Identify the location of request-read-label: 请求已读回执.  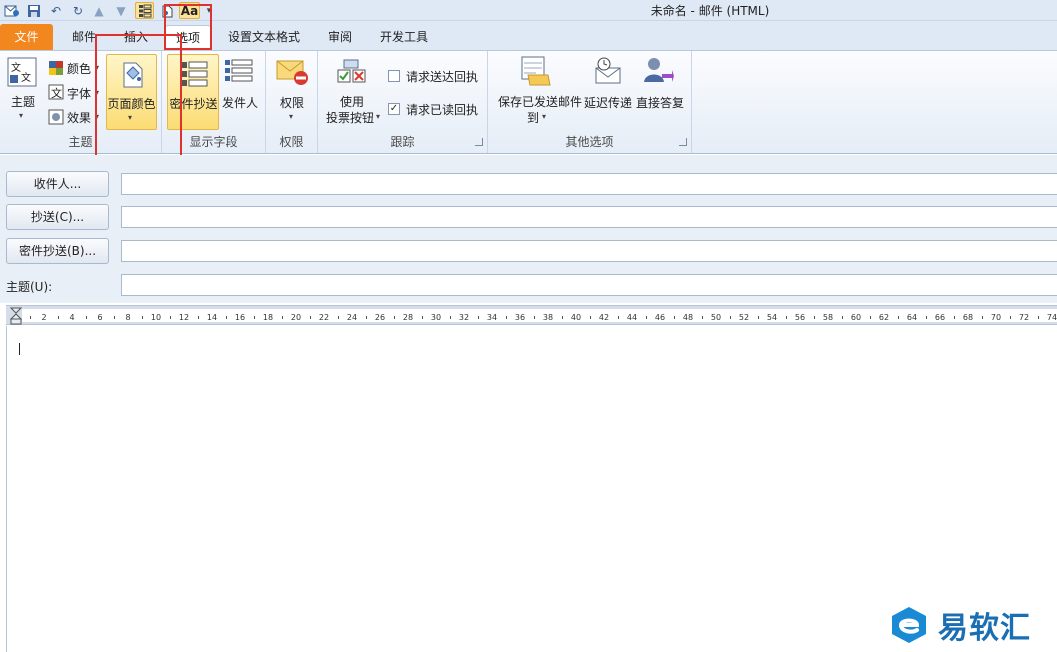
(442, 110).